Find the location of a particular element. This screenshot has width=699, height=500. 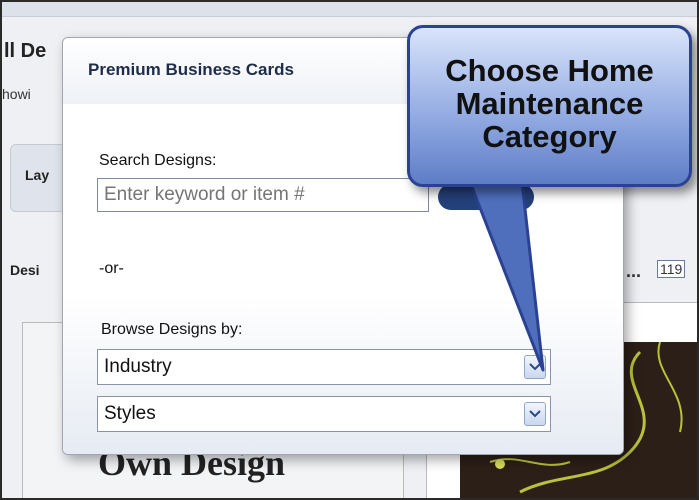

callout-line: Choose Home is located at coordinates (549, 70).